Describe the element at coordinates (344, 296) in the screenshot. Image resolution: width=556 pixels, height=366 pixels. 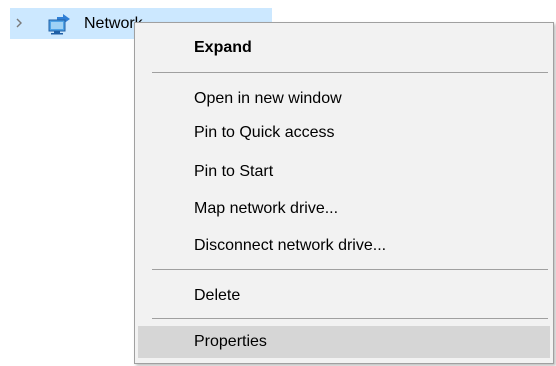
I see `menu-item-delete: Delete` at that location.